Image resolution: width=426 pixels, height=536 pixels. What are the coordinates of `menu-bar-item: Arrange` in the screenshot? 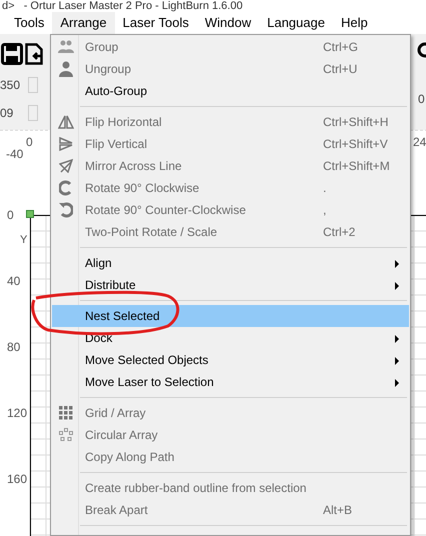 It's located at (83, 23).